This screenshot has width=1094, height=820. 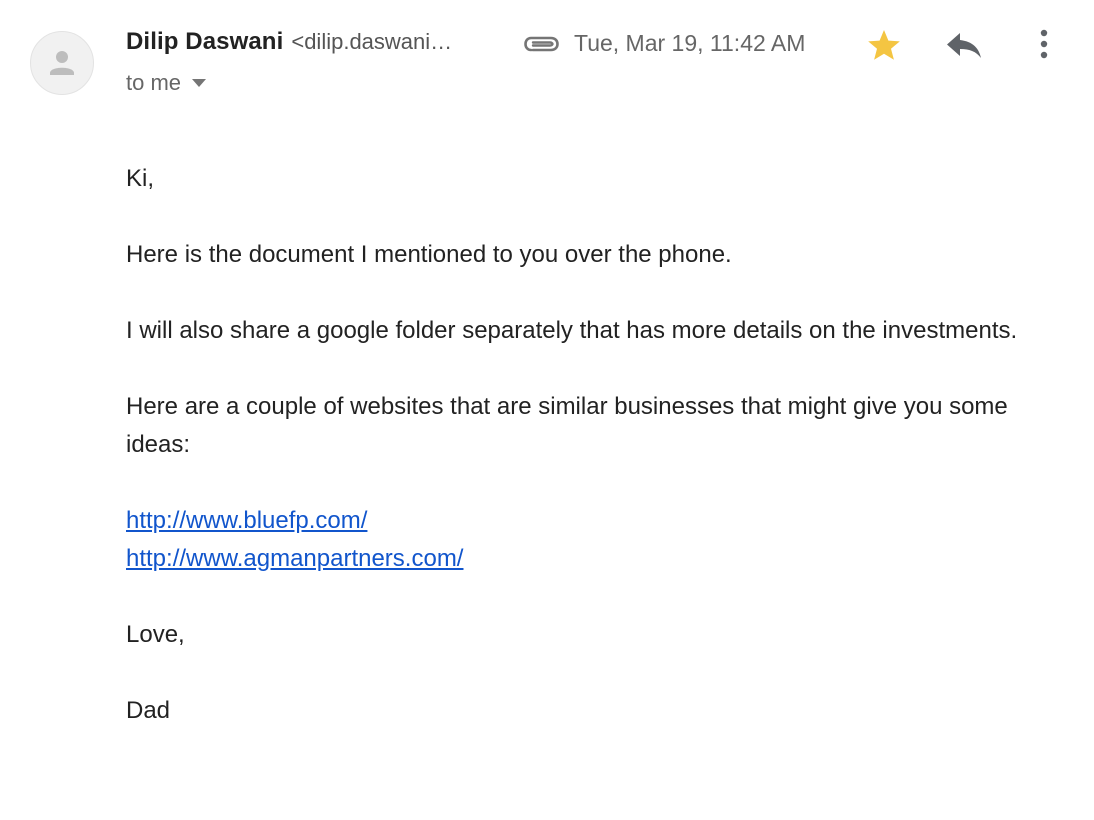 I want to click on sender-name: Dilip Daswani, so click(x=204, y=42).